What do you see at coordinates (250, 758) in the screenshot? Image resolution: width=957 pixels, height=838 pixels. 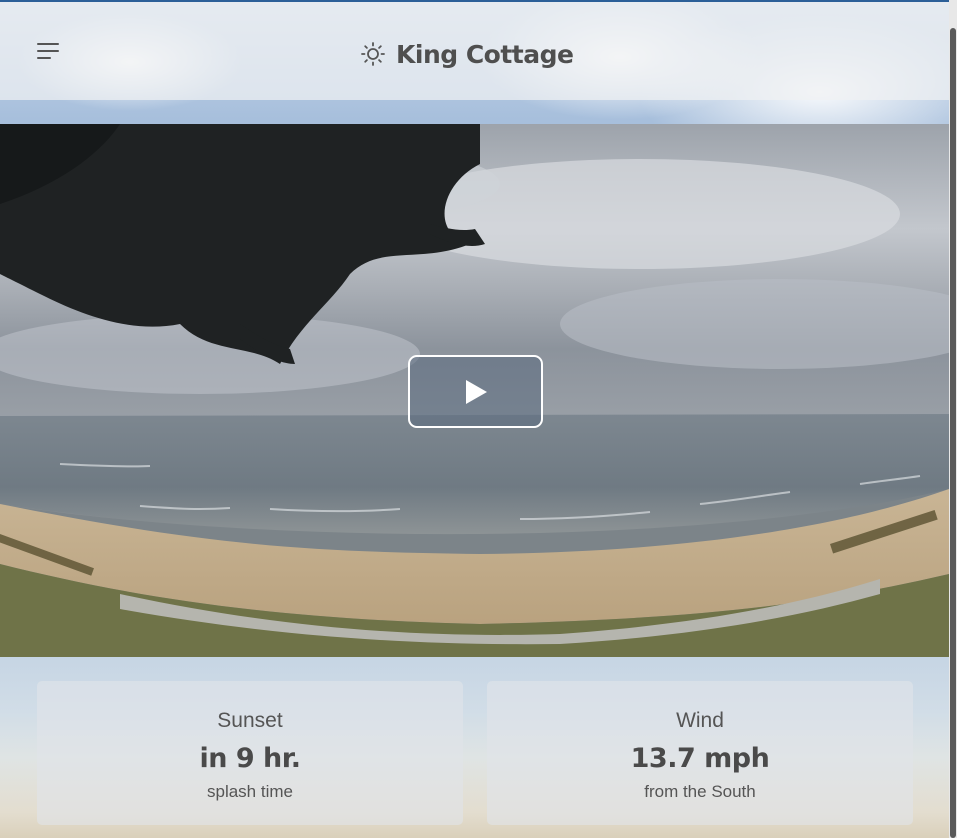 I see `sunset-value: in 9 hr.` at bounding box center [250, 758].